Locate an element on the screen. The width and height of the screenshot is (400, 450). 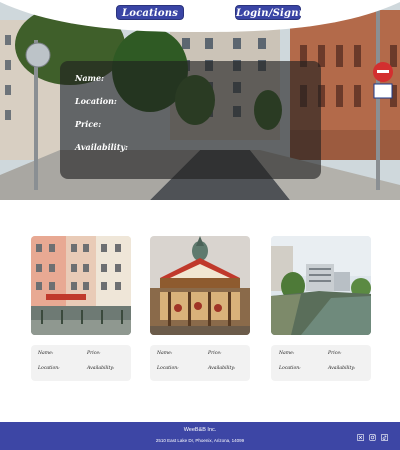
river-canal-city-photo is located at coordinates (321, 285).